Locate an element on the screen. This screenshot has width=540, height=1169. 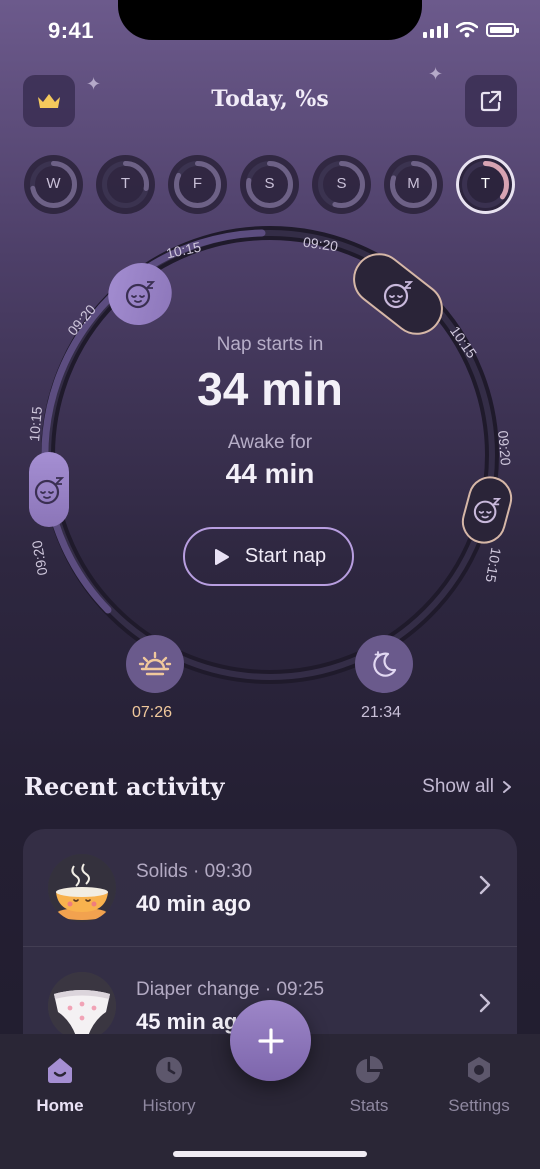
tab-label: Stats is located at coordinates (369, 1105).